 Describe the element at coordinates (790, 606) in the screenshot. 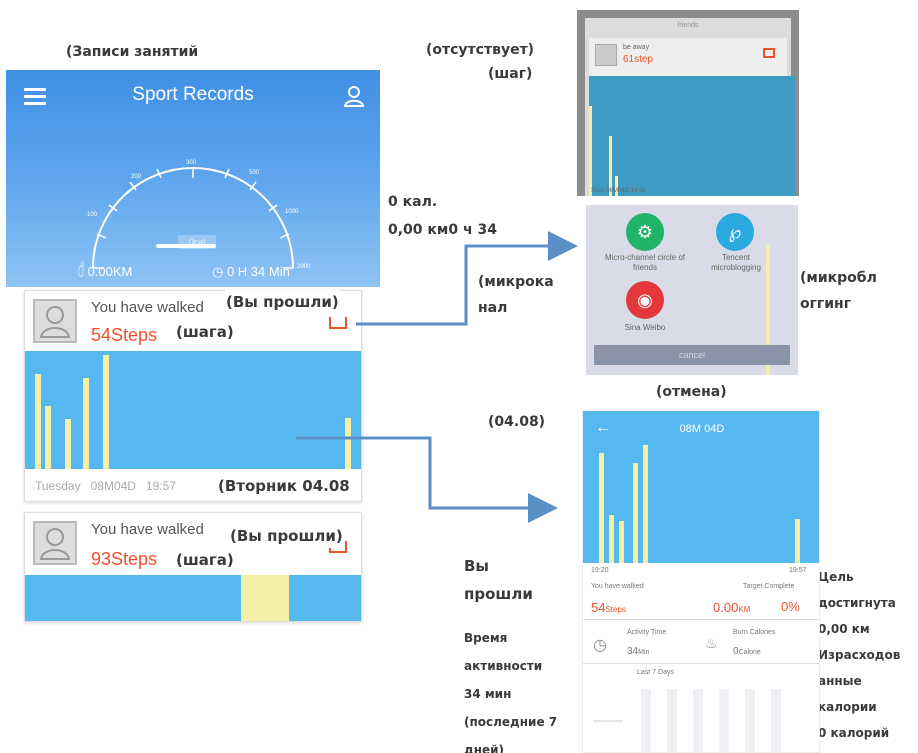

I see `target-percent: 0%` at that location.